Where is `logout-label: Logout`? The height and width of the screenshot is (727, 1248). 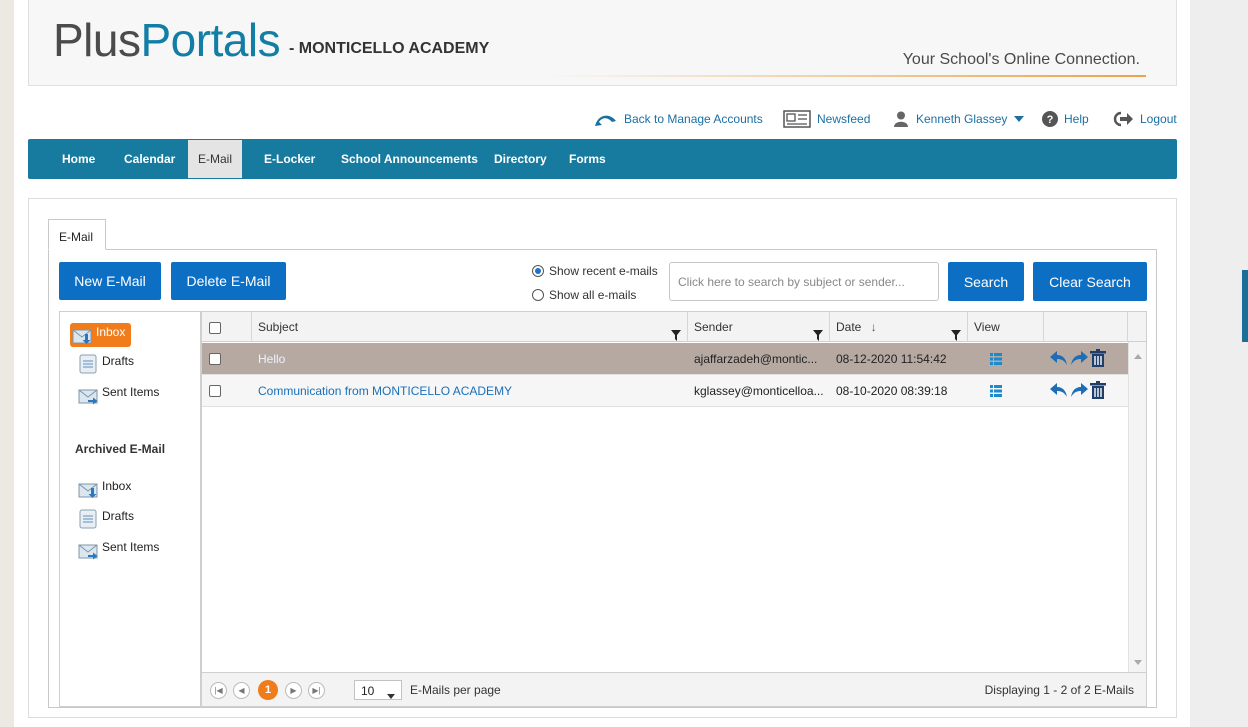 logout-label: Logout is located at coordinates (1158, 119).